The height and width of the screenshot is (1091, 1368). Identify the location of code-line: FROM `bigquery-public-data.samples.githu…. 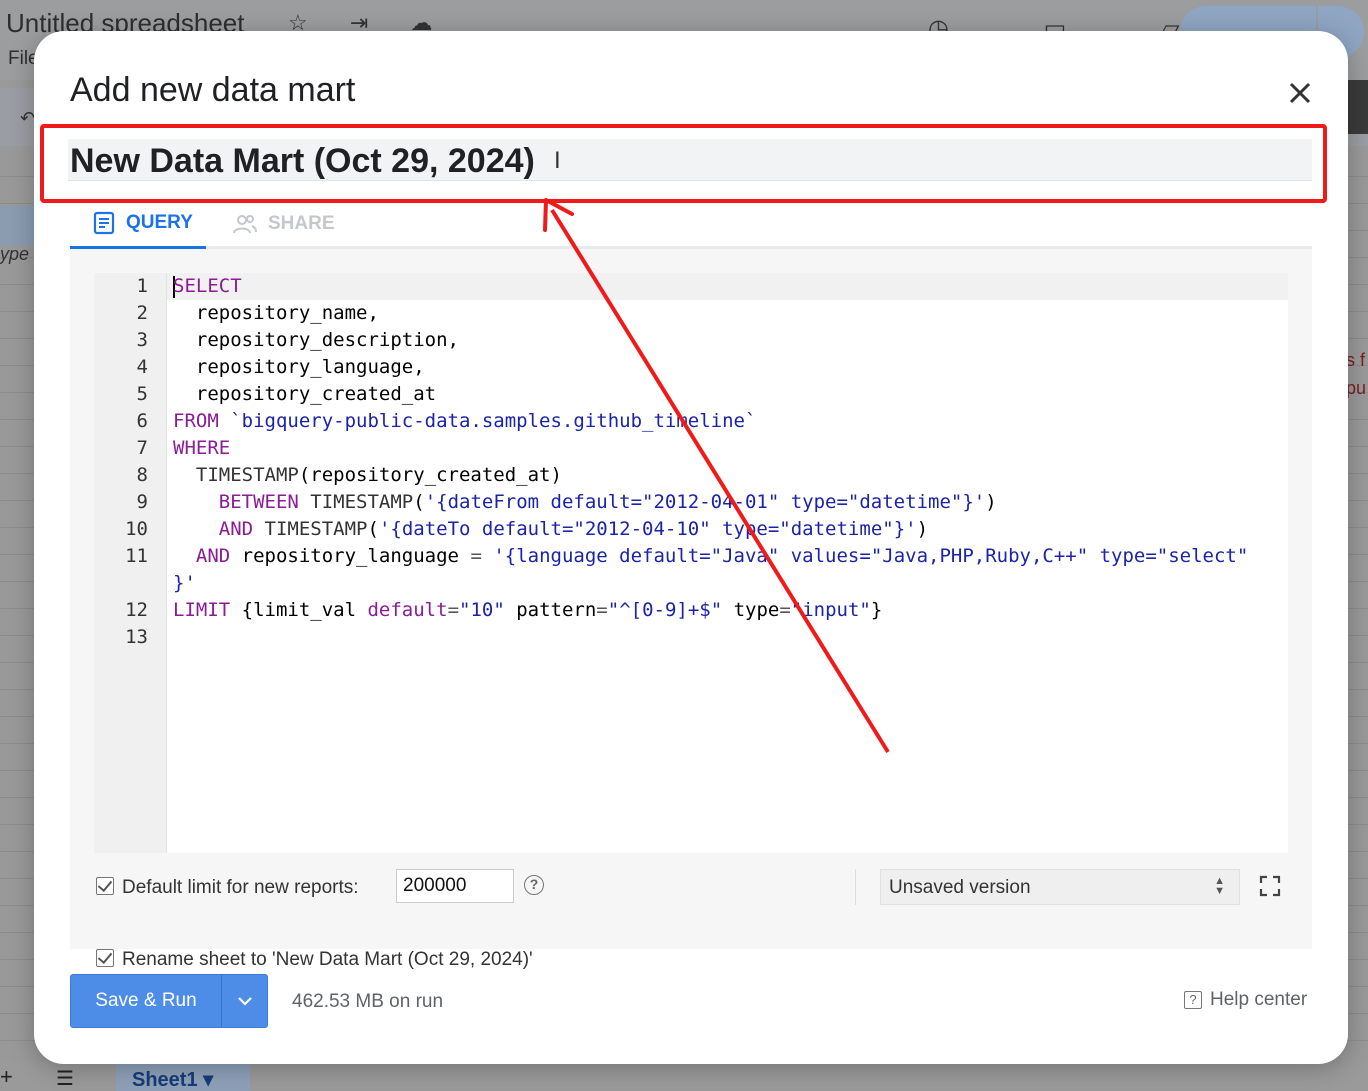
(464, 421).